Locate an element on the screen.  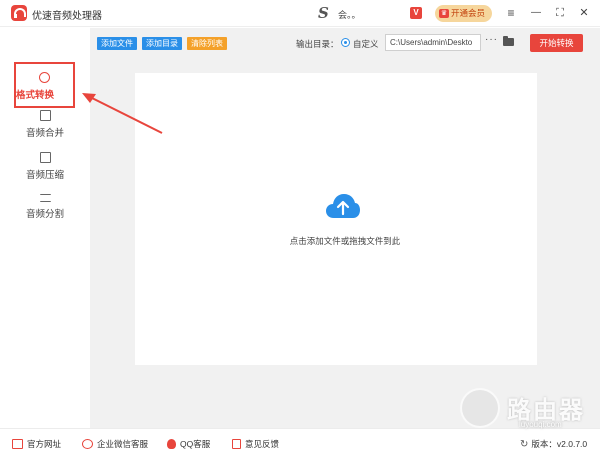
feedback-icon is located at coordinates (236, 444).